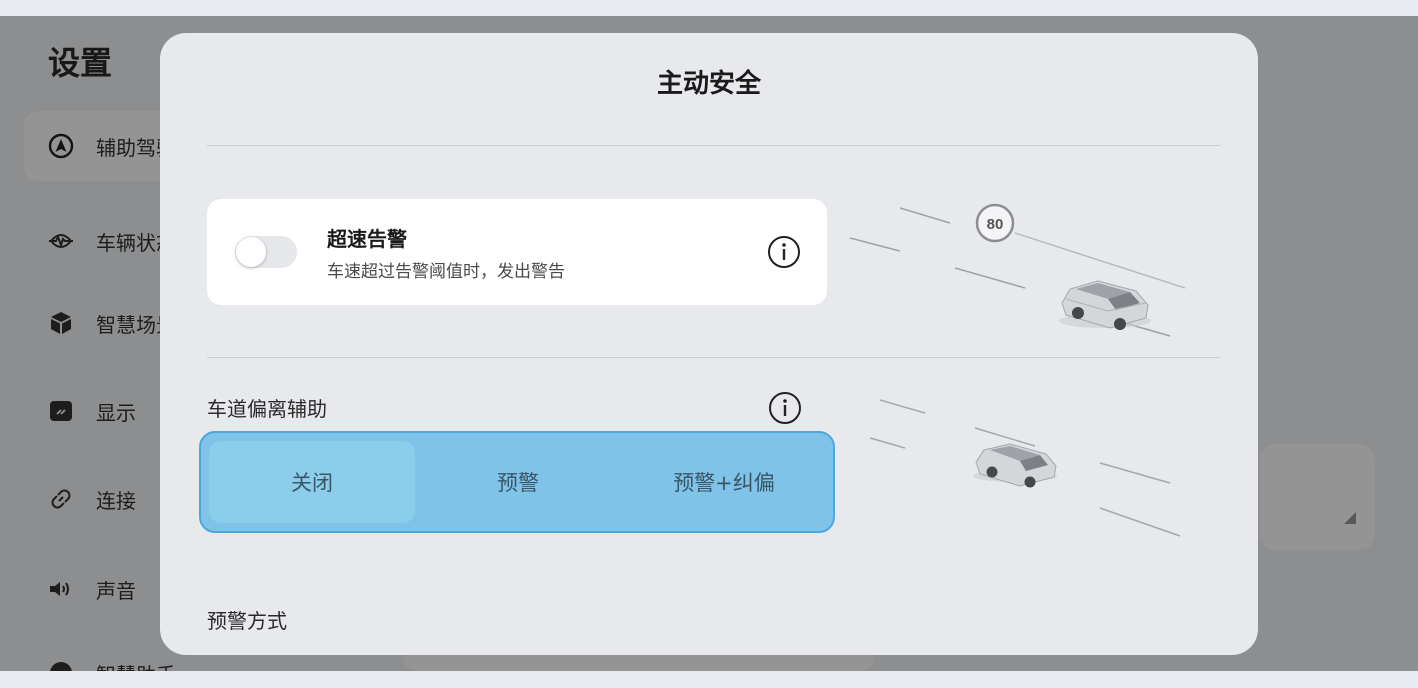 The width and height of the screenshot is (1418, 688). I want to click on lane-departure-label: 车道偏离辅助, so click(267, 409).